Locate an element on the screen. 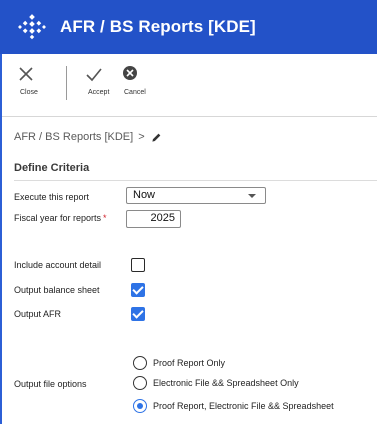 This screenshot has height=424, width=377. chevron-down-icon is located at coordinates (252, 196).